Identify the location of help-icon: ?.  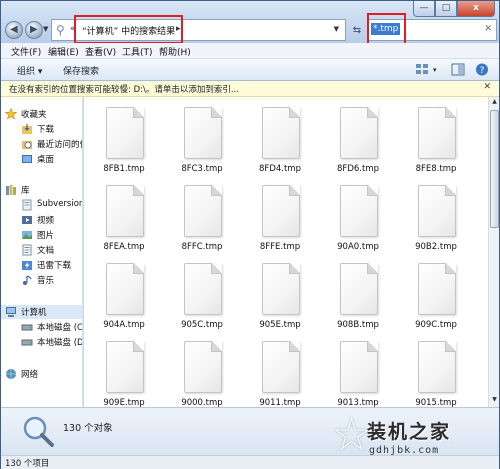
(482, 69).